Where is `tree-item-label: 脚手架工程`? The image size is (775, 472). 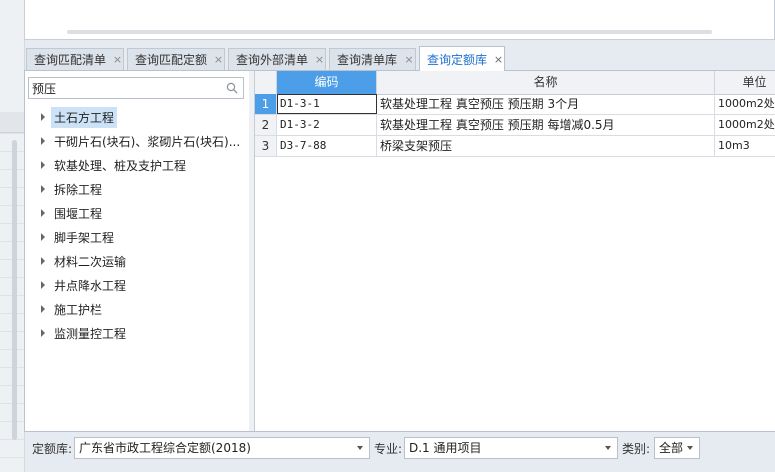 tree-item-label: 脚手架工程 is located at coordinates (84, 237).